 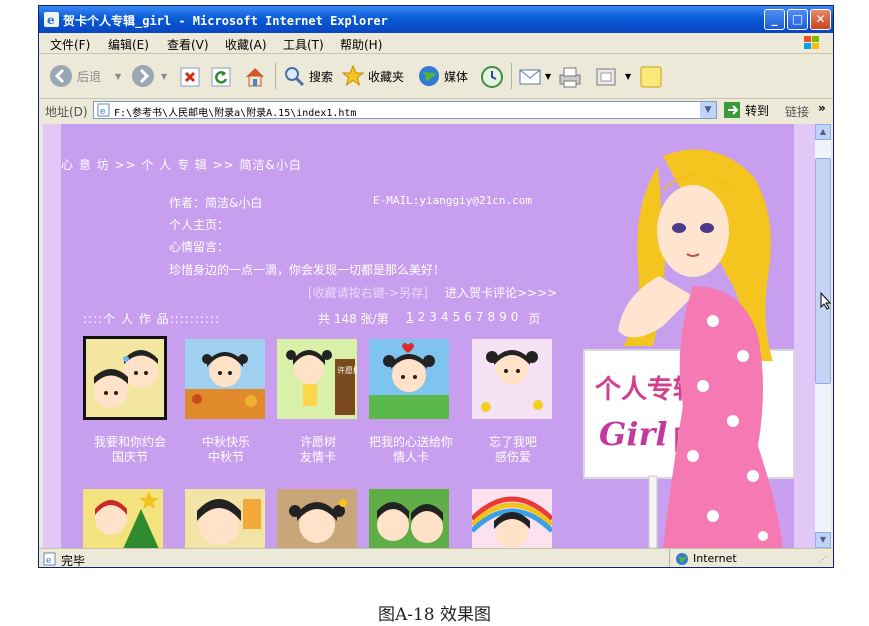 What do you see at coordinates (797, 19) in the screenshot?
I see `maximize-button: □` at bounding box center [797, 19].